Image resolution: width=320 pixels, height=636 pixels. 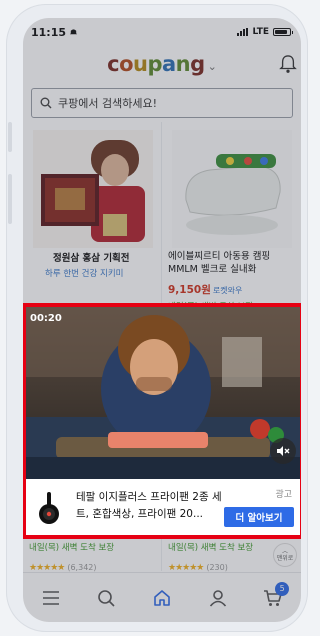 What do you see at coordinates (243, 32) in the screenshot?
I see `signal-icon` at bounding box center [243, 32].